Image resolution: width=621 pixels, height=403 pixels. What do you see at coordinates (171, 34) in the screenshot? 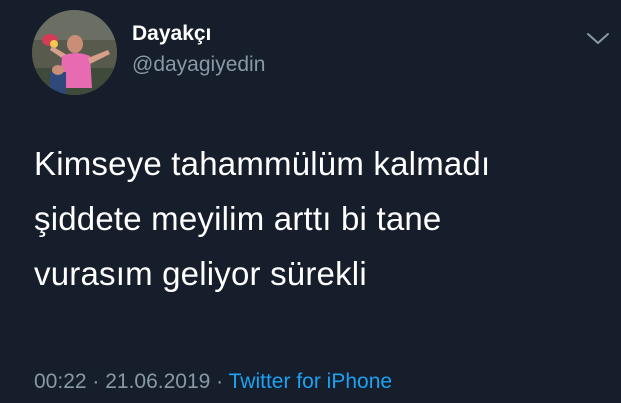
I see `author-display-name: Dayakçı` at bounding box center [171, 34].